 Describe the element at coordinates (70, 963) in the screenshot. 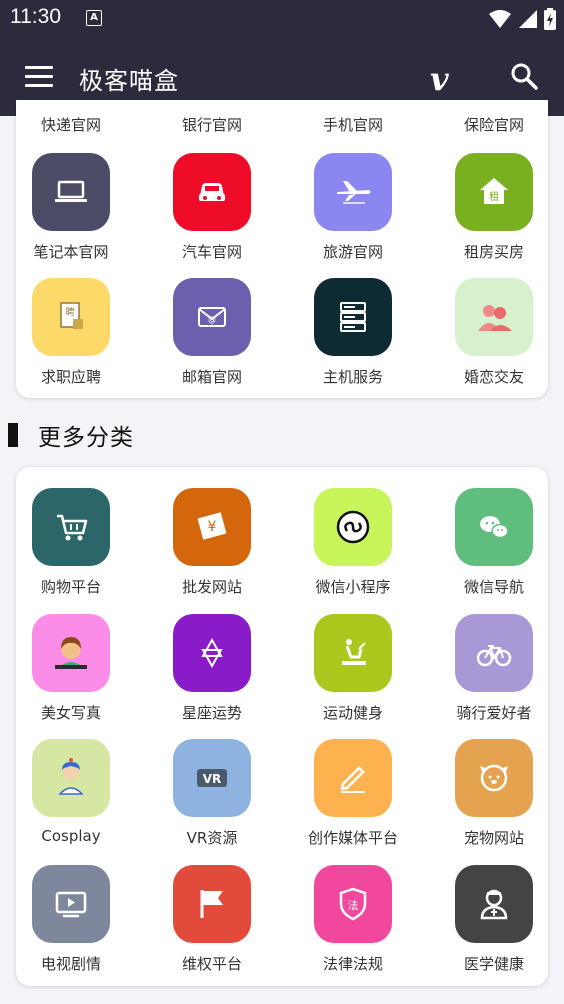

I see `category-label: 电视剧情` at that location.